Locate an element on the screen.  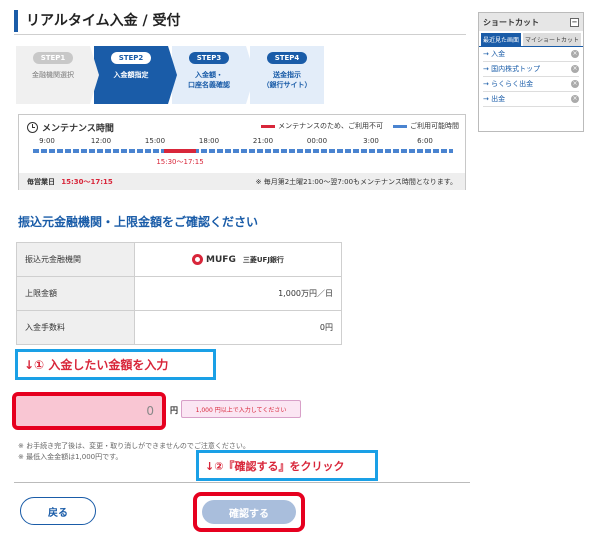
amount-input is located at coordinates (89, 411).